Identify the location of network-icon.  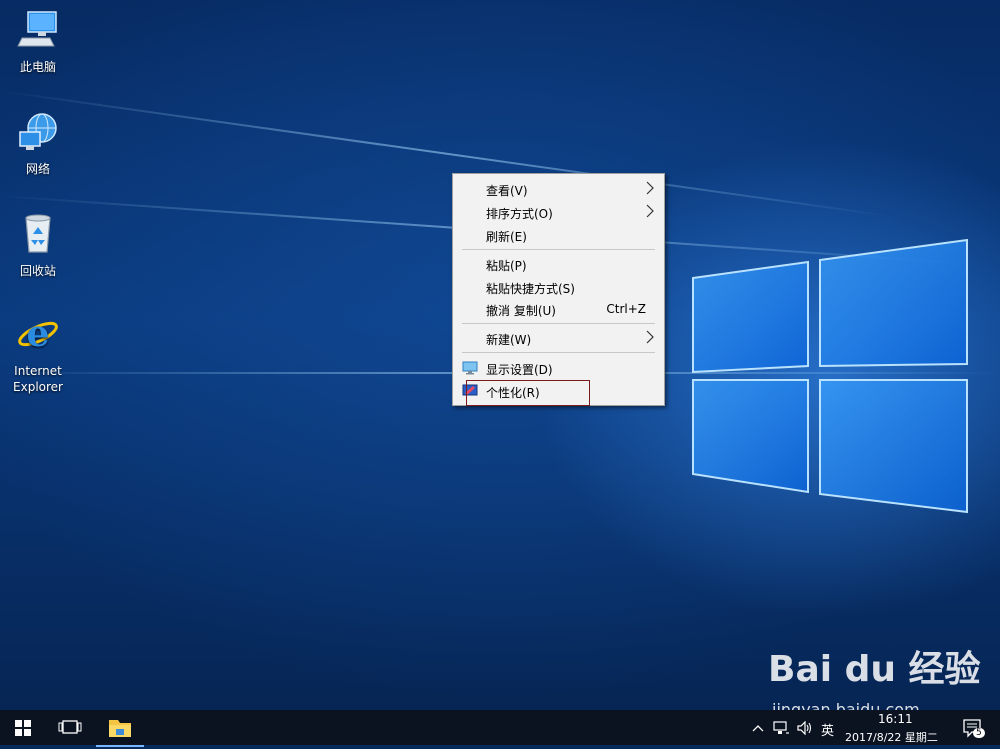
(38, 131).